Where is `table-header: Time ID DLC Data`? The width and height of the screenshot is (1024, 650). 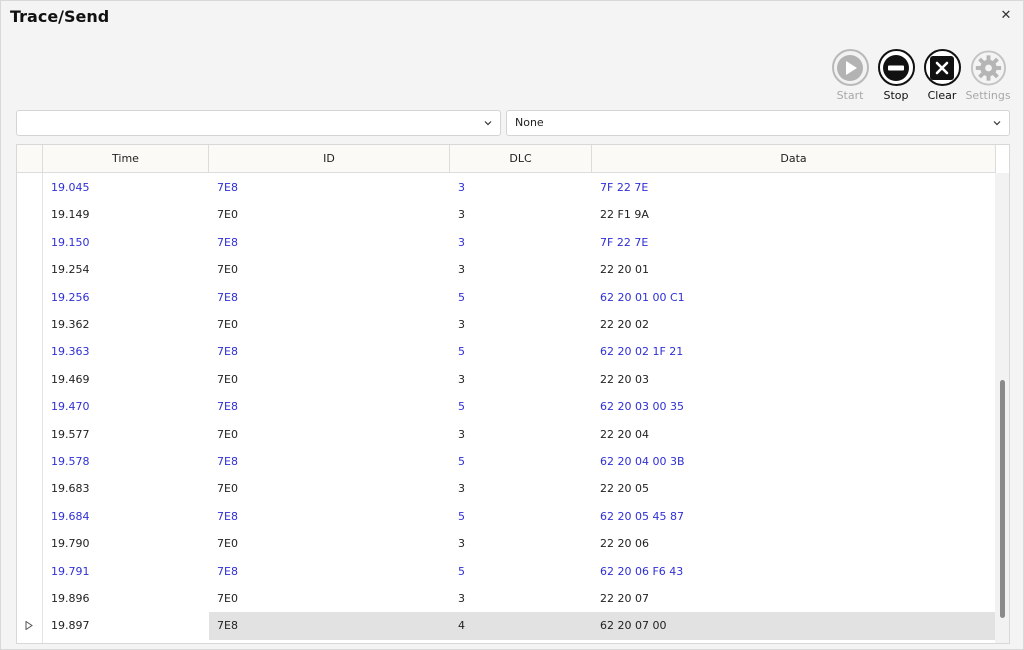 table-header: Time ID DLC Data is located at coordinates (506, 159).